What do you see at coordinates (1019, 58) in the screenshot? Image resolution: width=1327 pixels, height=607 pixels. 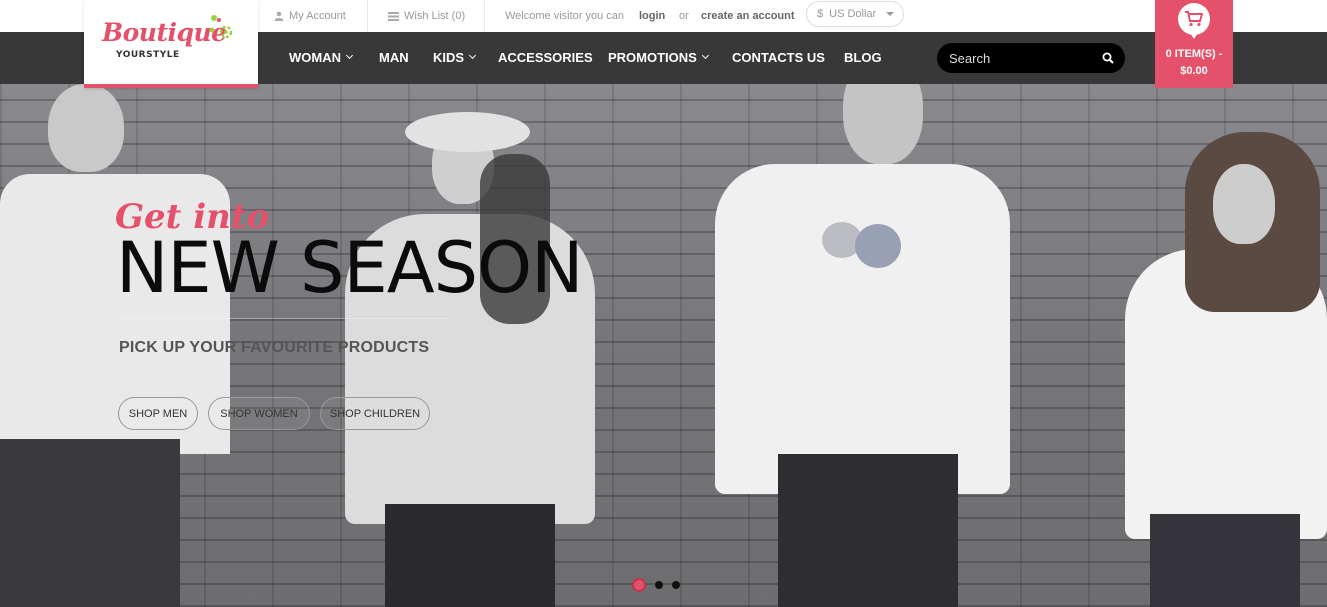 I see `search-input` at bounding box center [1019, 58].